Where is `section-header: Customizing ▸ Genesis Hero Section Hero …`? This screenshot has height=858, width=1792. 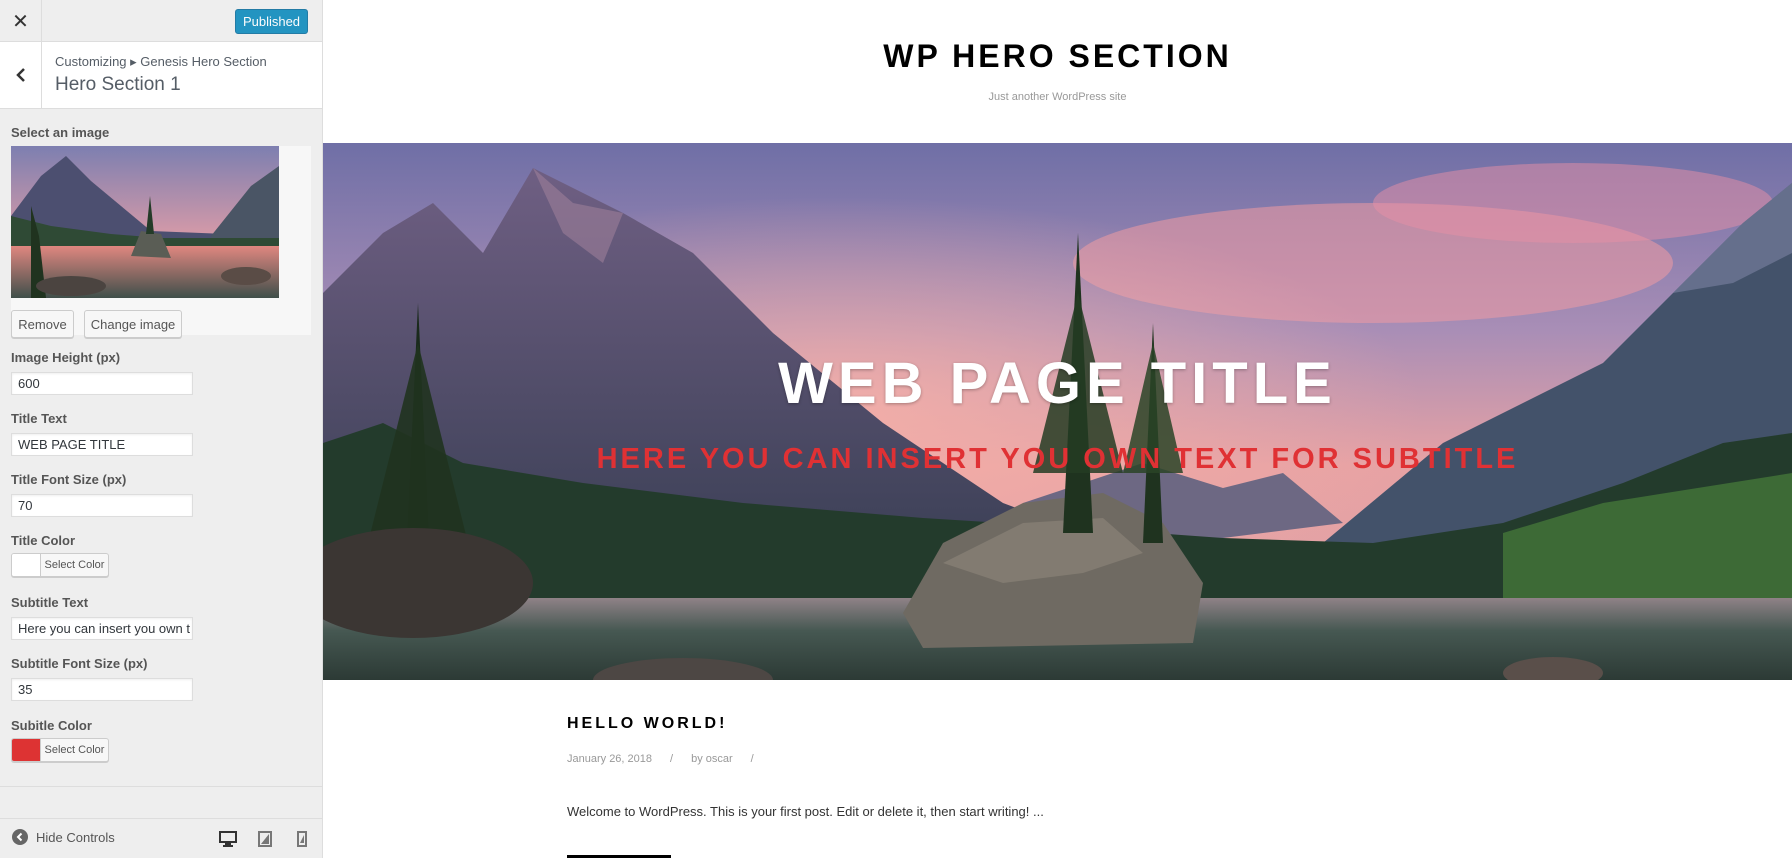
section-header: Customizing ▸ Genesis Hero Section Hero … is located at coordinates (161, 75).